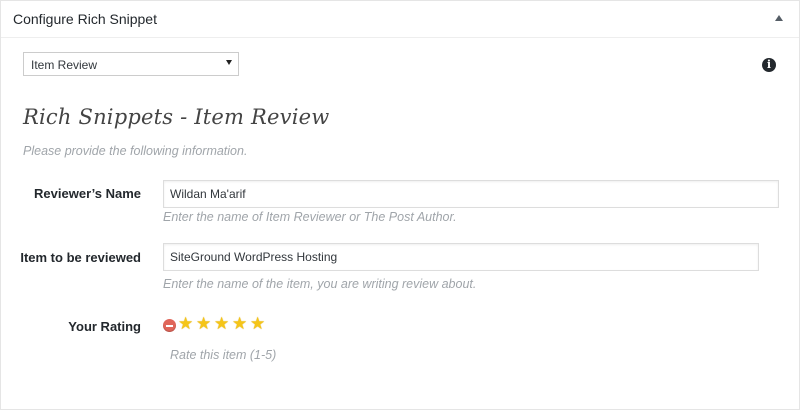  What do you see at coordinates (64, 65) in the screenshot?
I see `snippet-type-selected: Item Review` at bounding box center [64, 65].